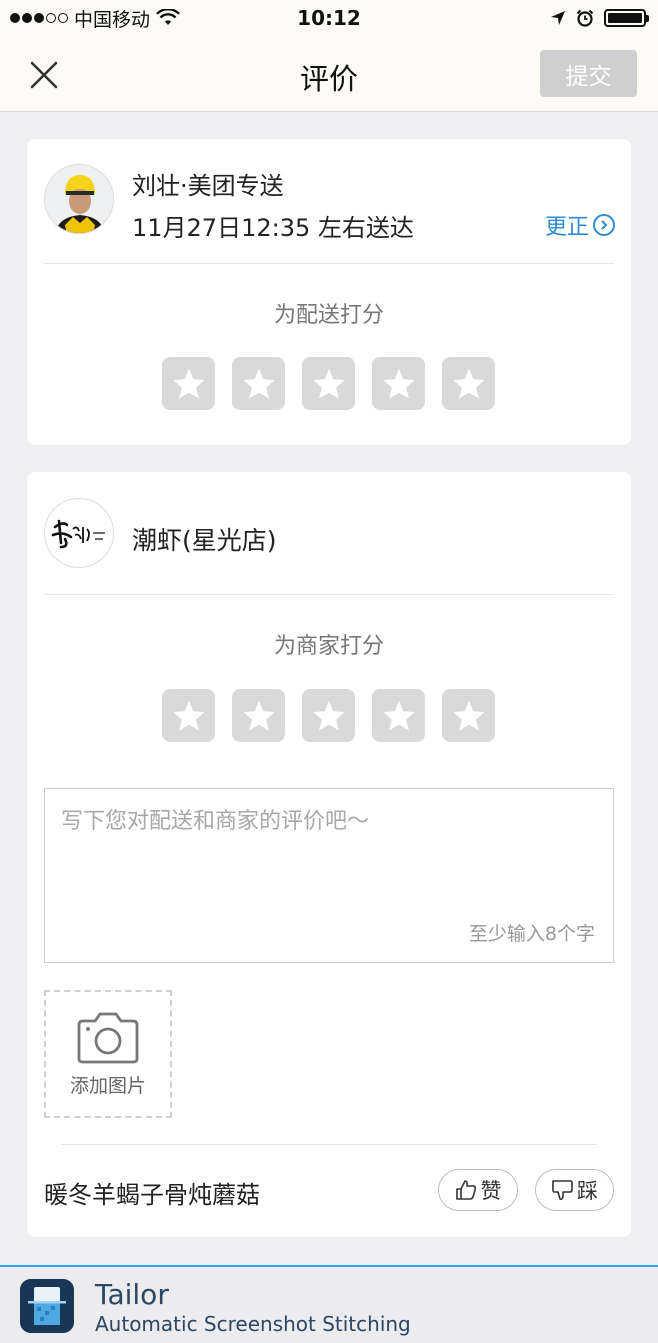 The height and width of the screenshot is (1343, 658). What do you see at coordinates (574, 1190) in the screenshot?
I see `dislike-button: 踩` at bounding box center [574, 1190].